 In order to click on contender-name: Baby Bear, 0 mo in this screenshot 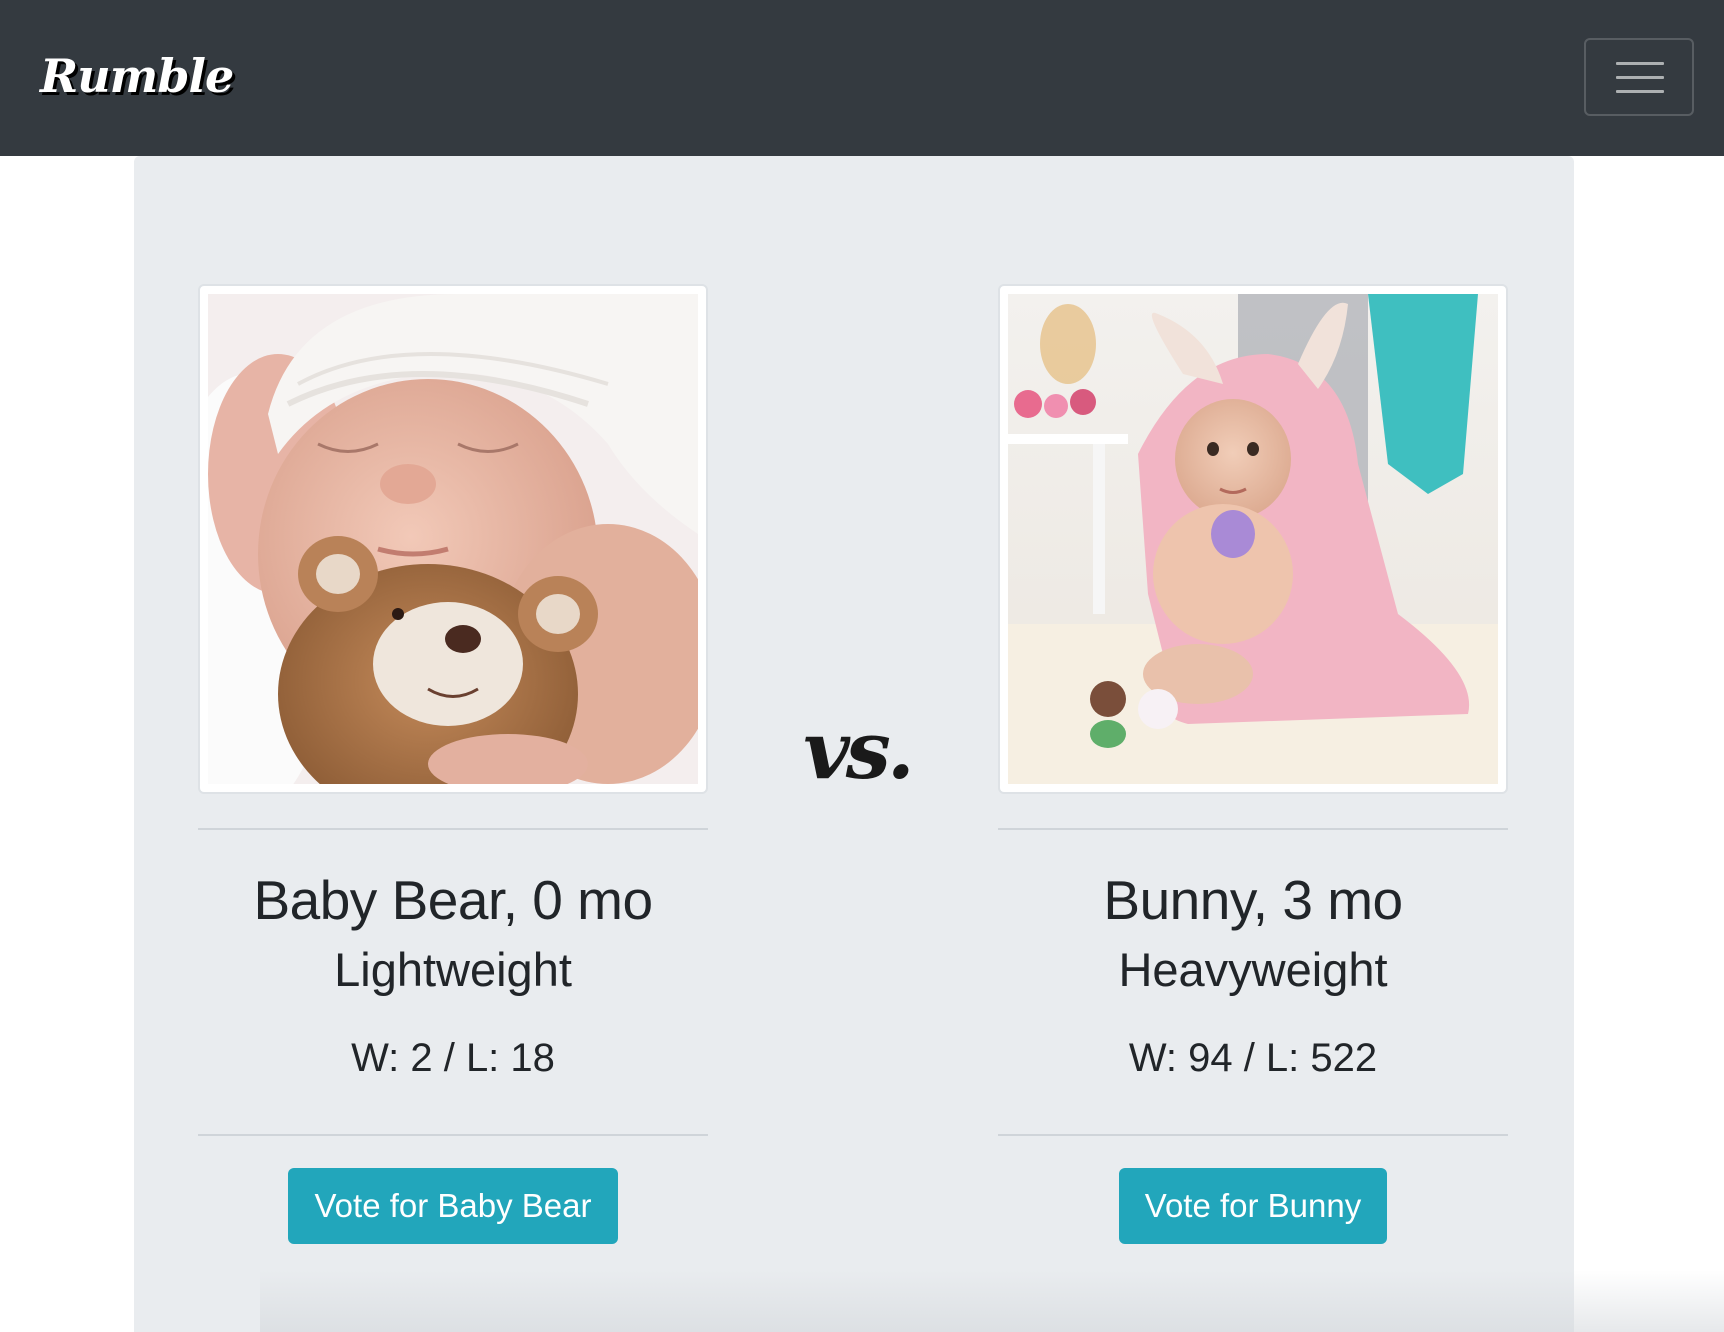, I will do `click(453, 900)`.